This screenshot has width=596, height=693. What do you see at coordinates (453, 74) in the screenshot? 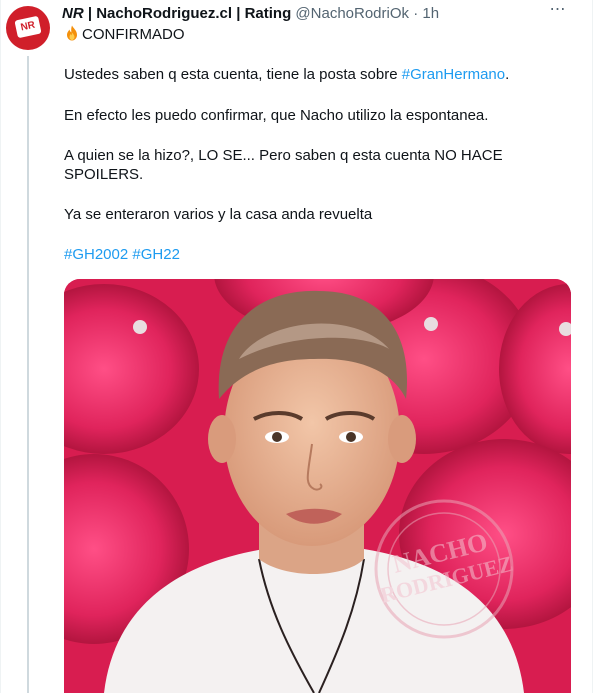
I see `hashtag-granhermano: #GranHermano` at bounding box center [453, 74].